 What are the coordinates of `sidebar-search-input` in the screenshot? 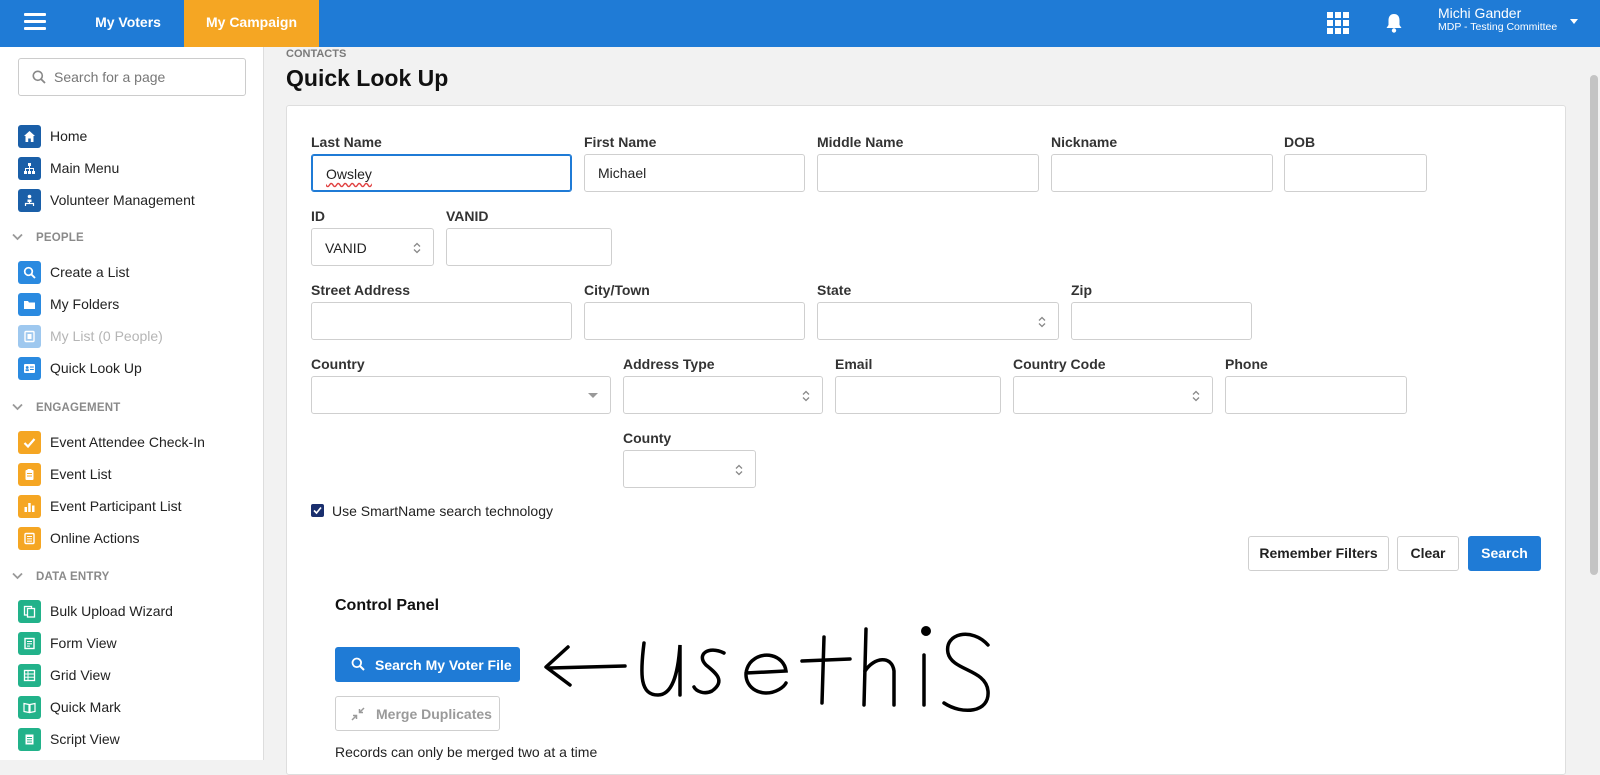 It's located at (146, 77).